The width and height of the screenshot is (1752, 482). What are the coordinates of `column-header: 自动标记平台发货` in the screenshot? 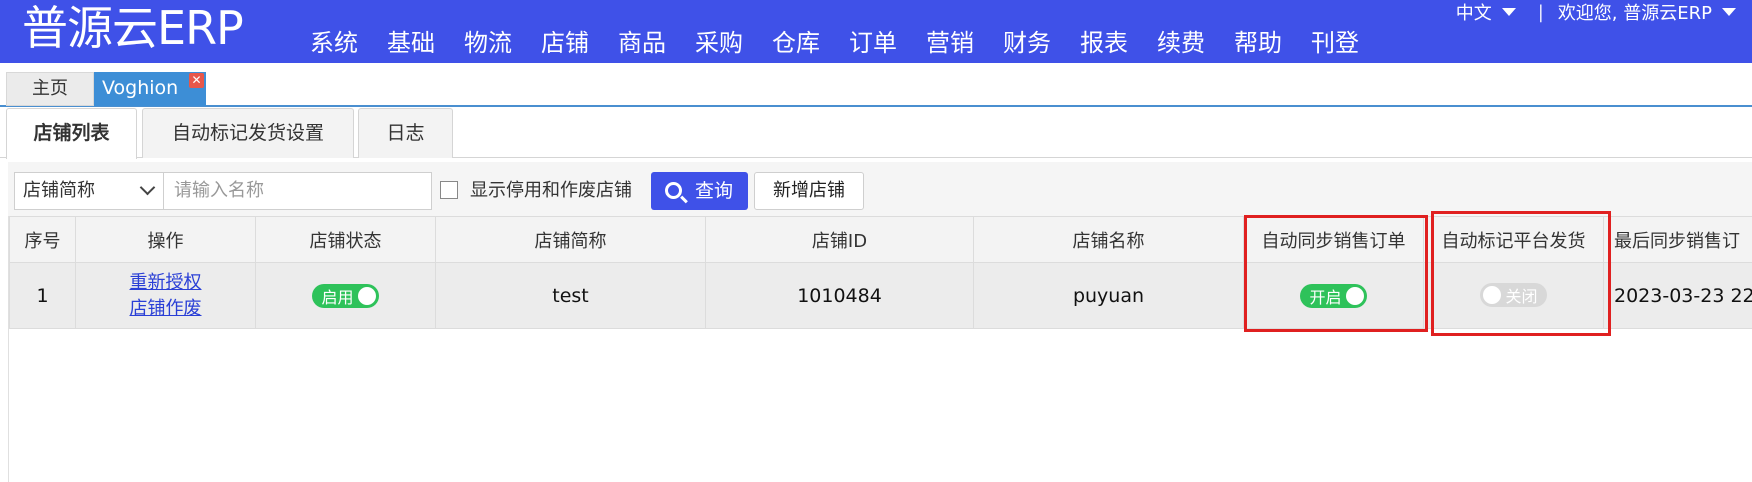 It's located at (1513, 239).